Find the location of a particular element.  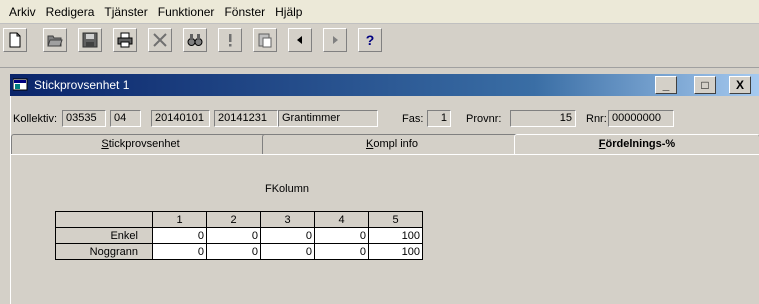

open-folder-icon is located at coordinates (55, 41).